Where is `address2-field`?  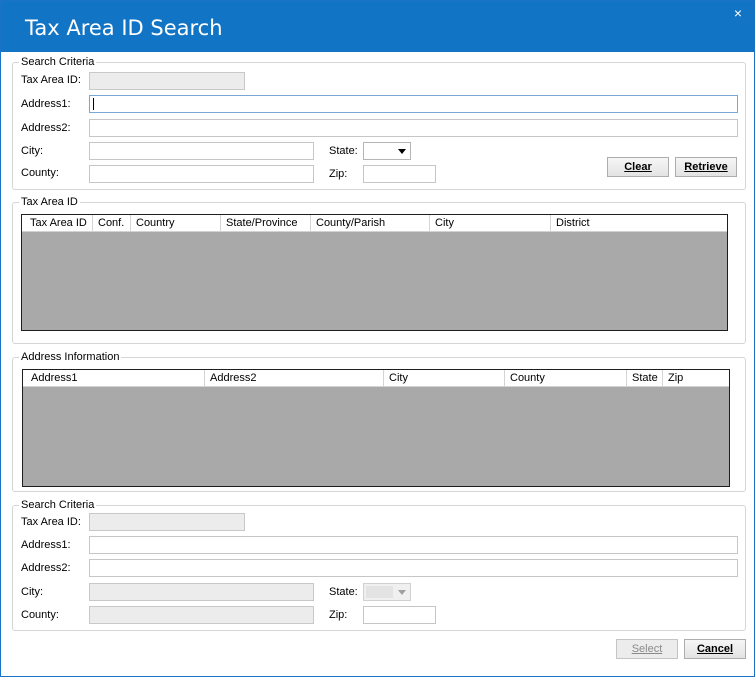
address2-field is located at coordinates (413, 568).